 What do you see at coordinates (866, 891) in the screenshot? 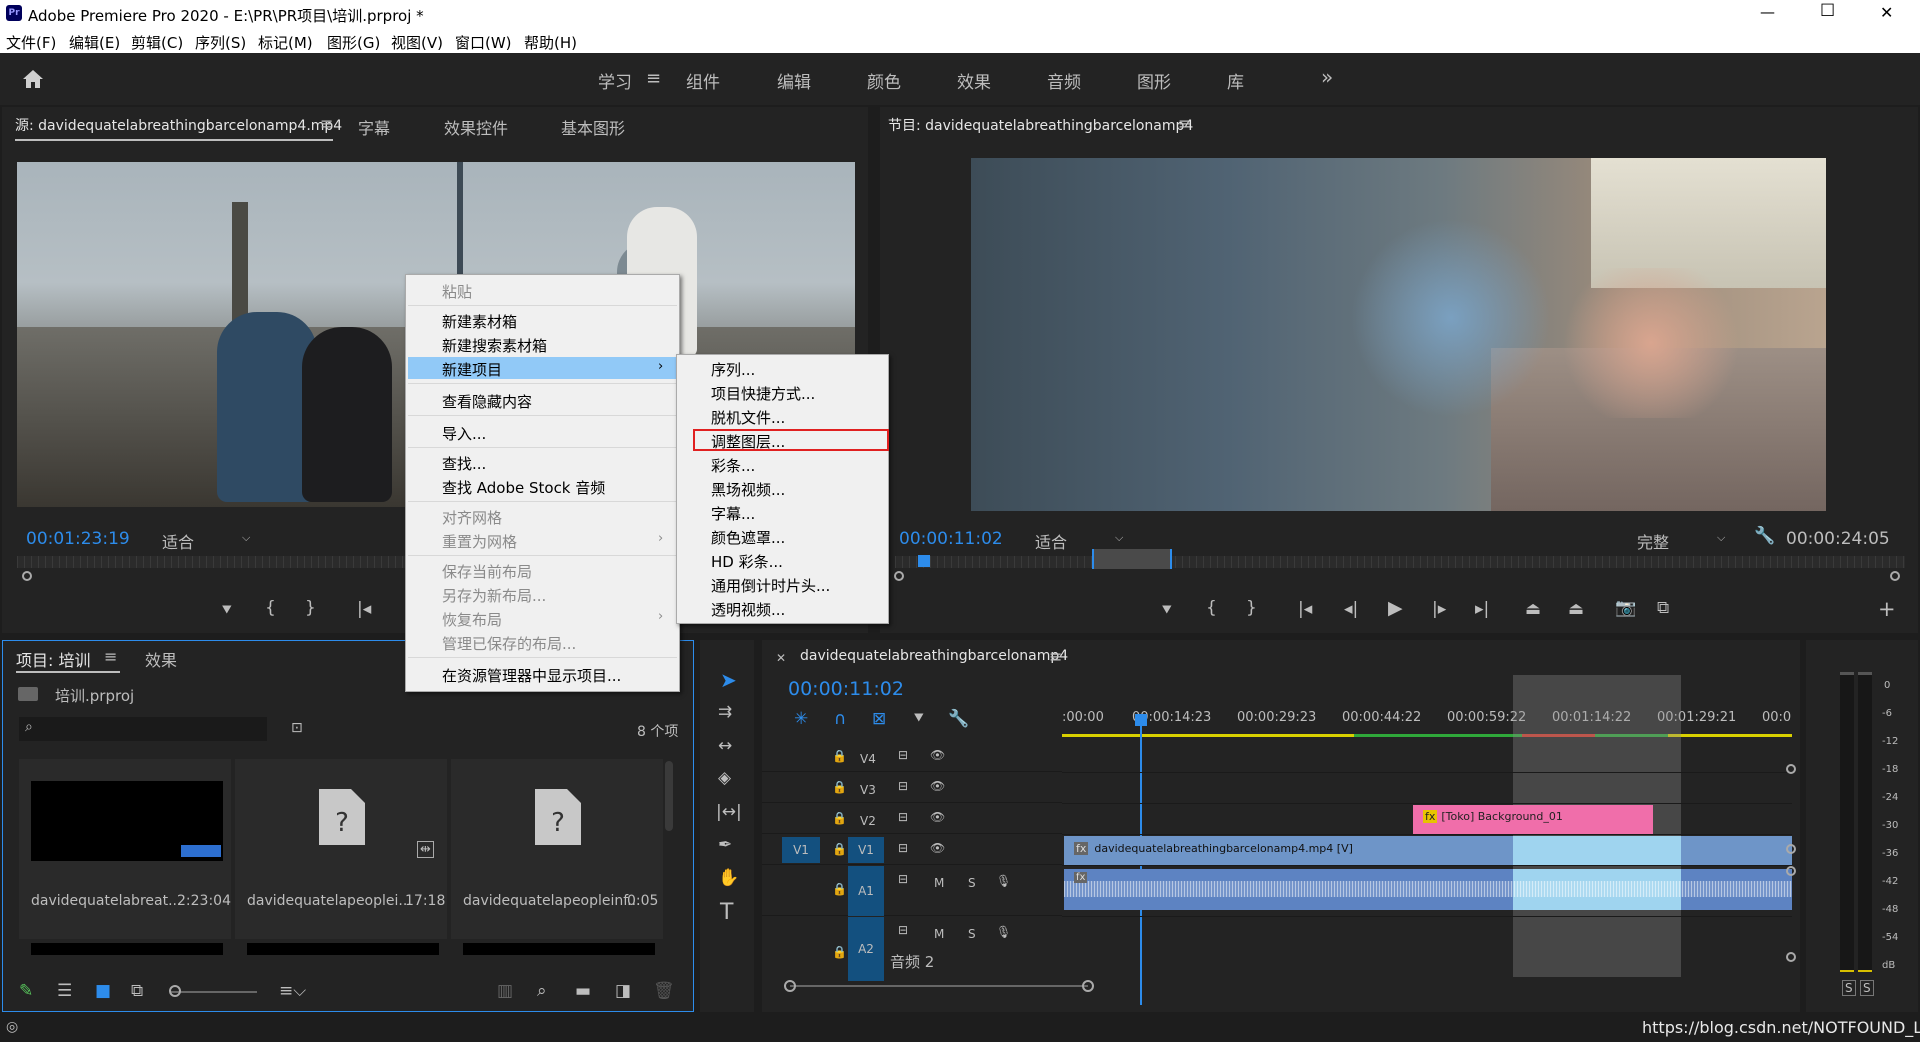
I see `track-label: A1` at bounding box center [866, 891].